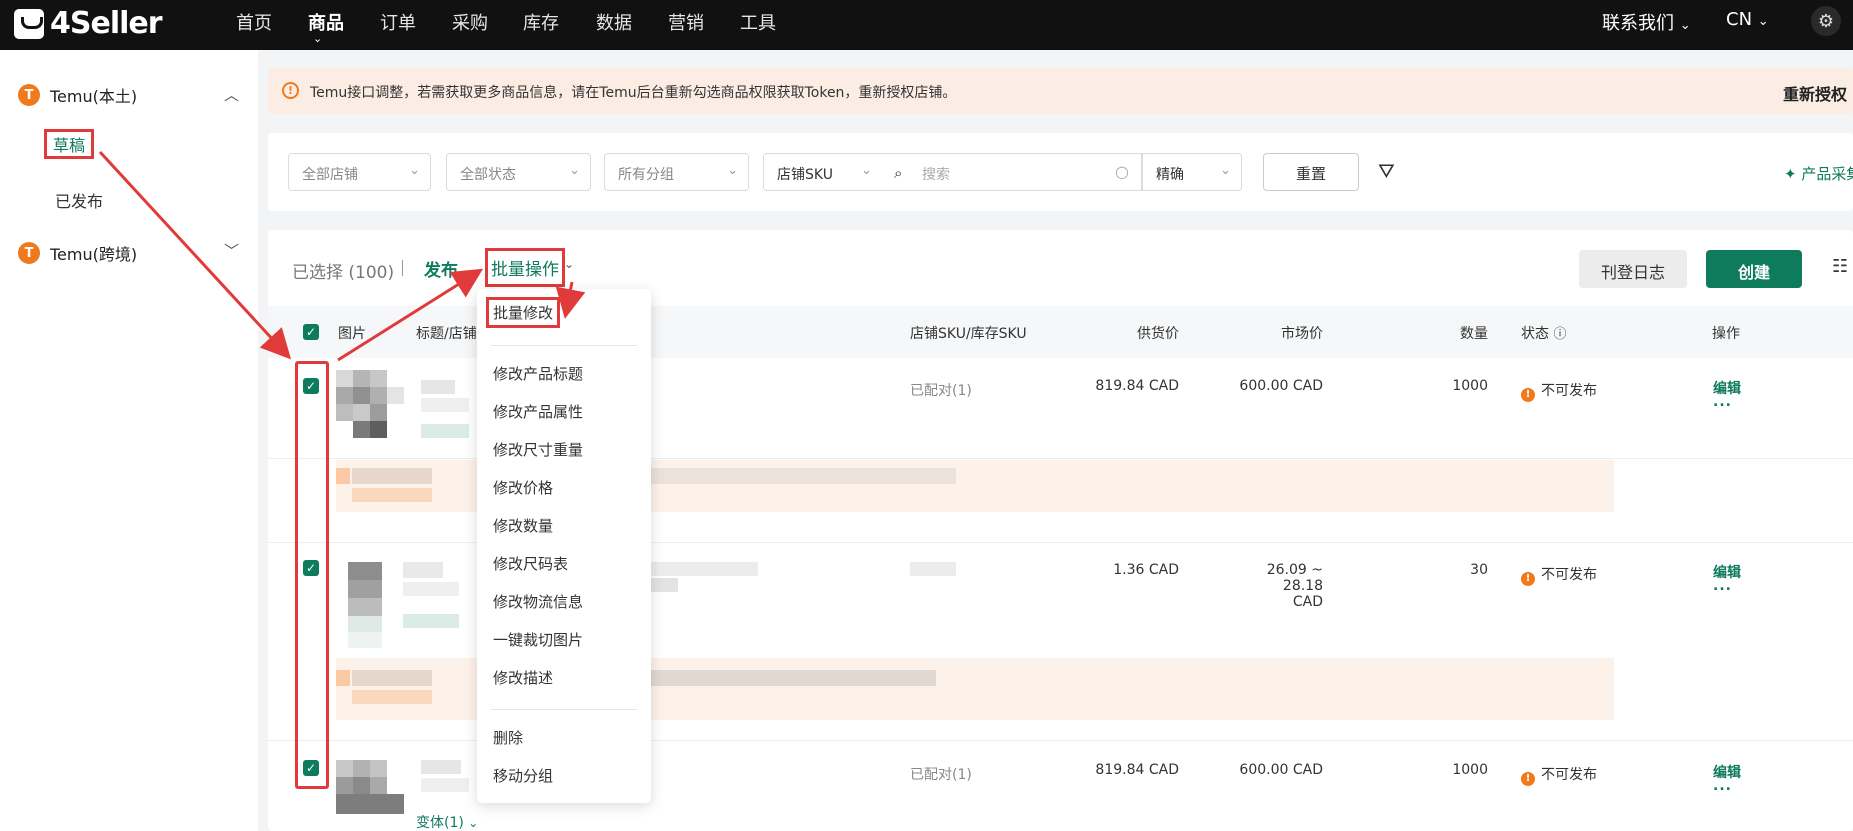 The image size is (1853, 831). Describe the element at coordinates (1311, 172) in the screenshot. I see `reset-button: 重置` at that location.